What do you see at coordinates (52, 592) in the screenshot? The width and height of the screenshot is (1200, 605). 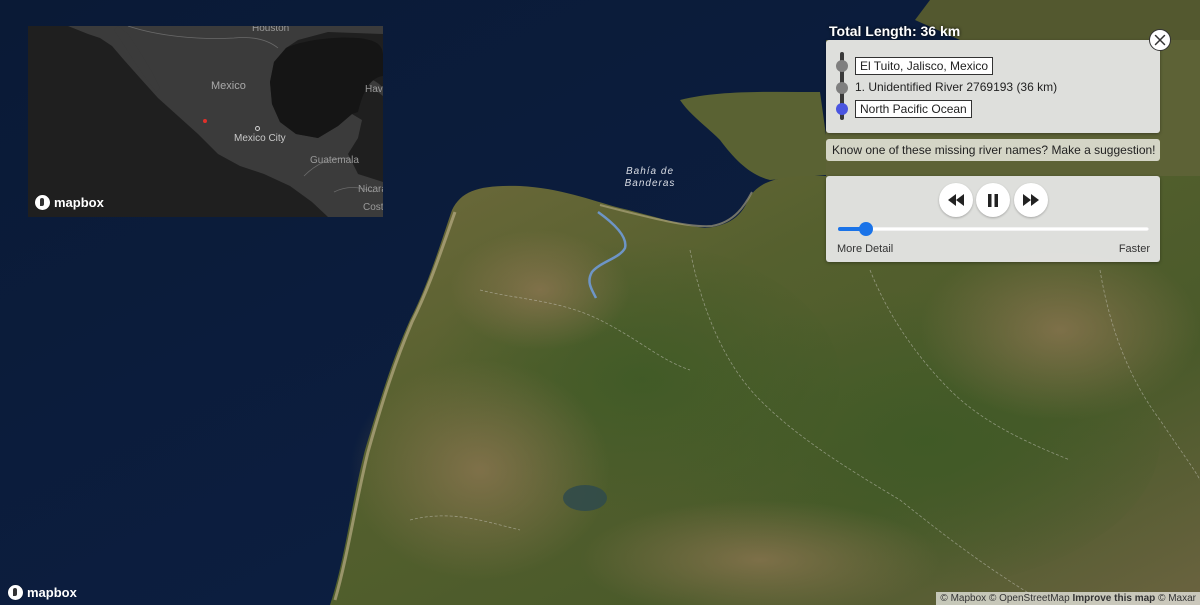 I see `main-mapbox-logo-text: mapbox` at bounding box center [52, 592].